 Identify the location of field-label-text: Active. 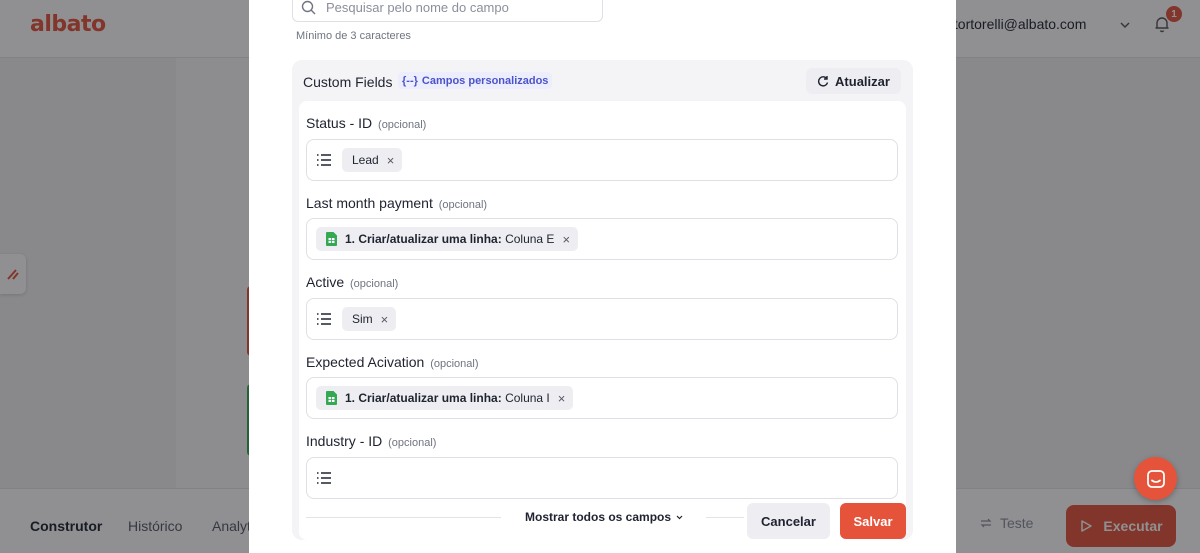
(325, 282).